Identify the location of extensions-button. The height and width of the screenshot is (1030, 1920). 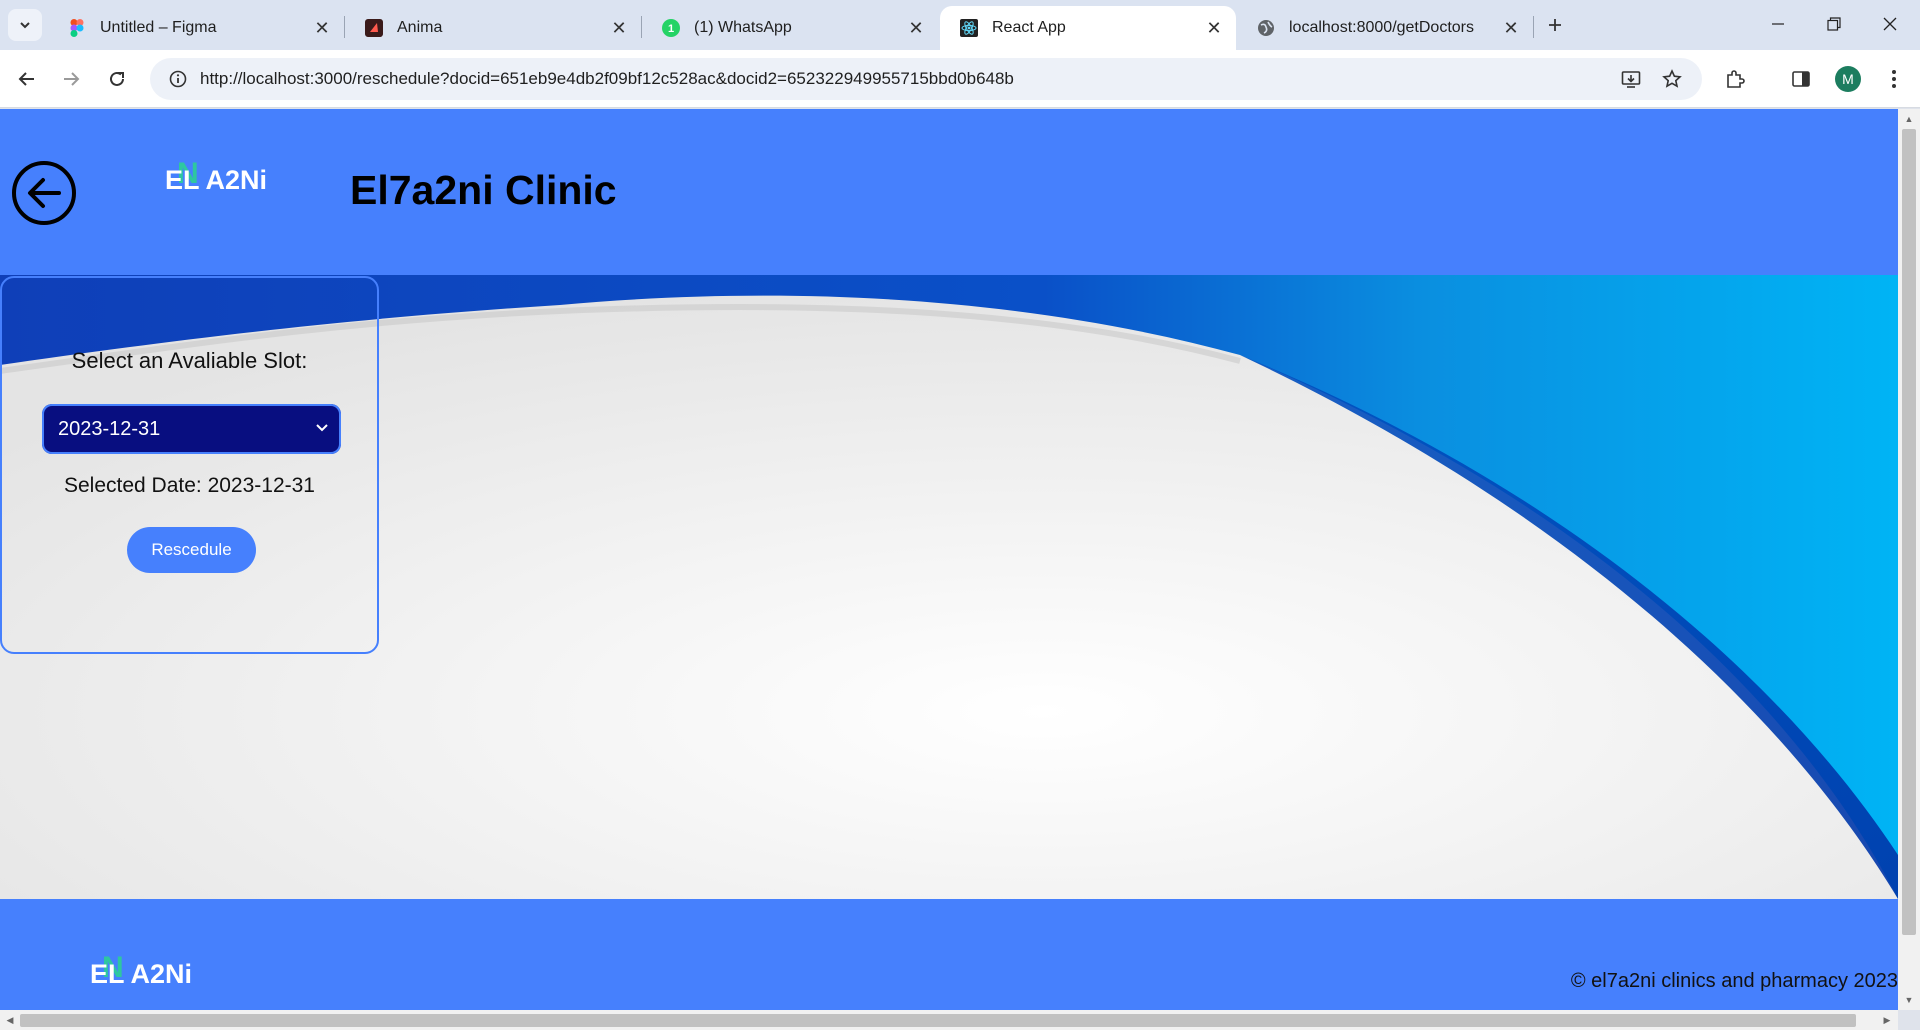
(1735, 79).